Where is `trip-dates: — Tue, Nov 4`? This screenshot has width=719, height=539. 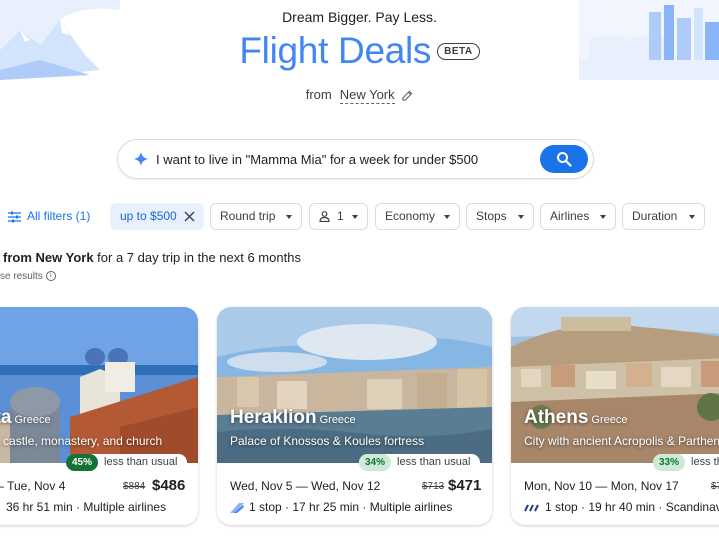 trip-dates: — Tue, Nov 4 is located at coordinates (33, 486).